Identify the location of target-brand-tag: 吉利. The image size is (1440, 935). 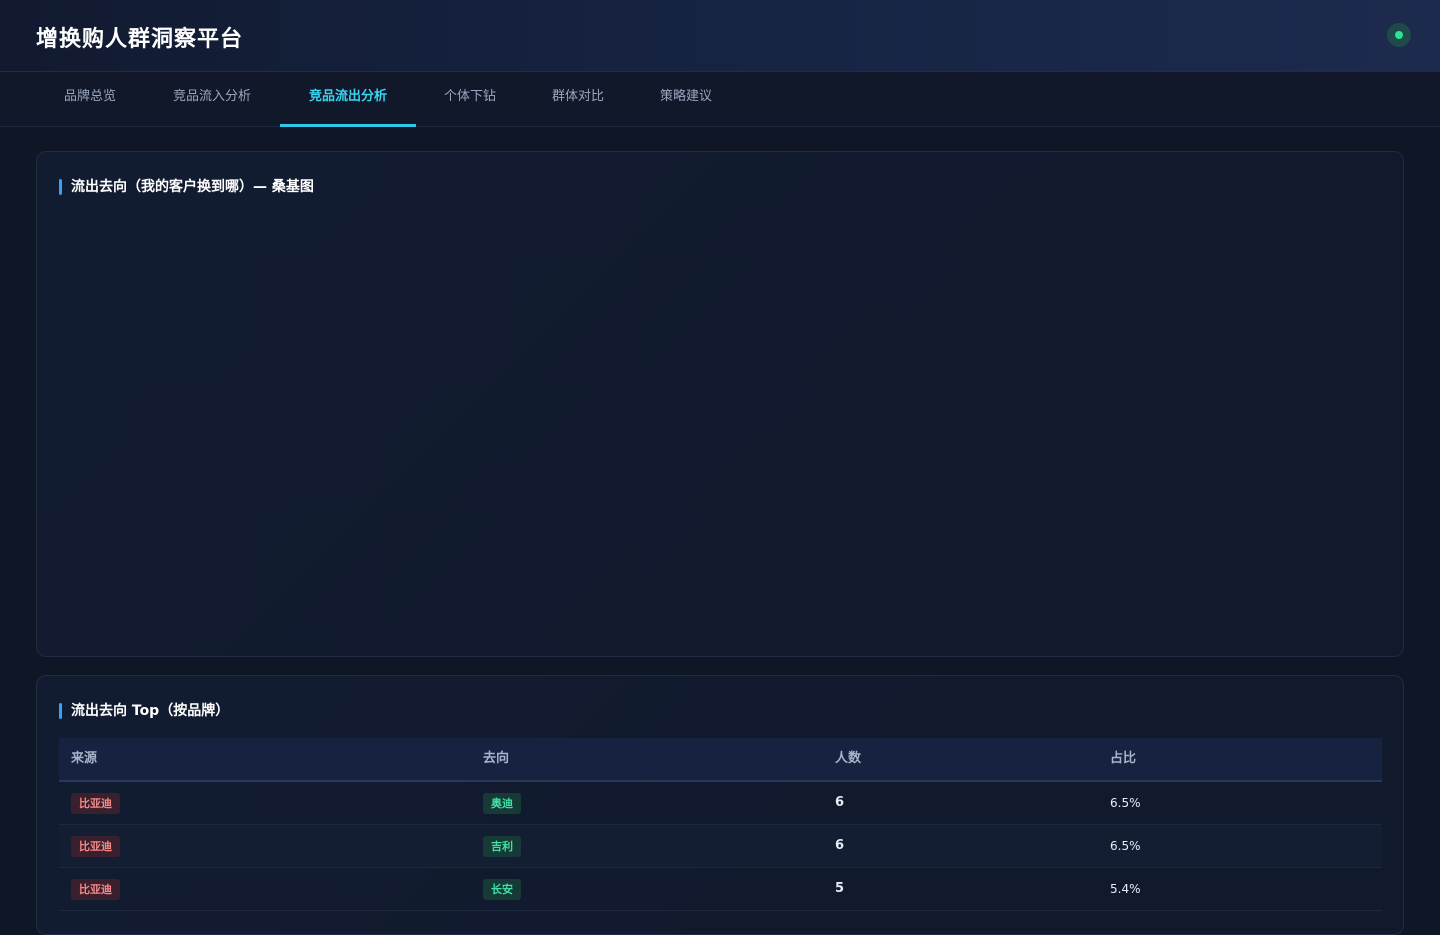
(502, 846).